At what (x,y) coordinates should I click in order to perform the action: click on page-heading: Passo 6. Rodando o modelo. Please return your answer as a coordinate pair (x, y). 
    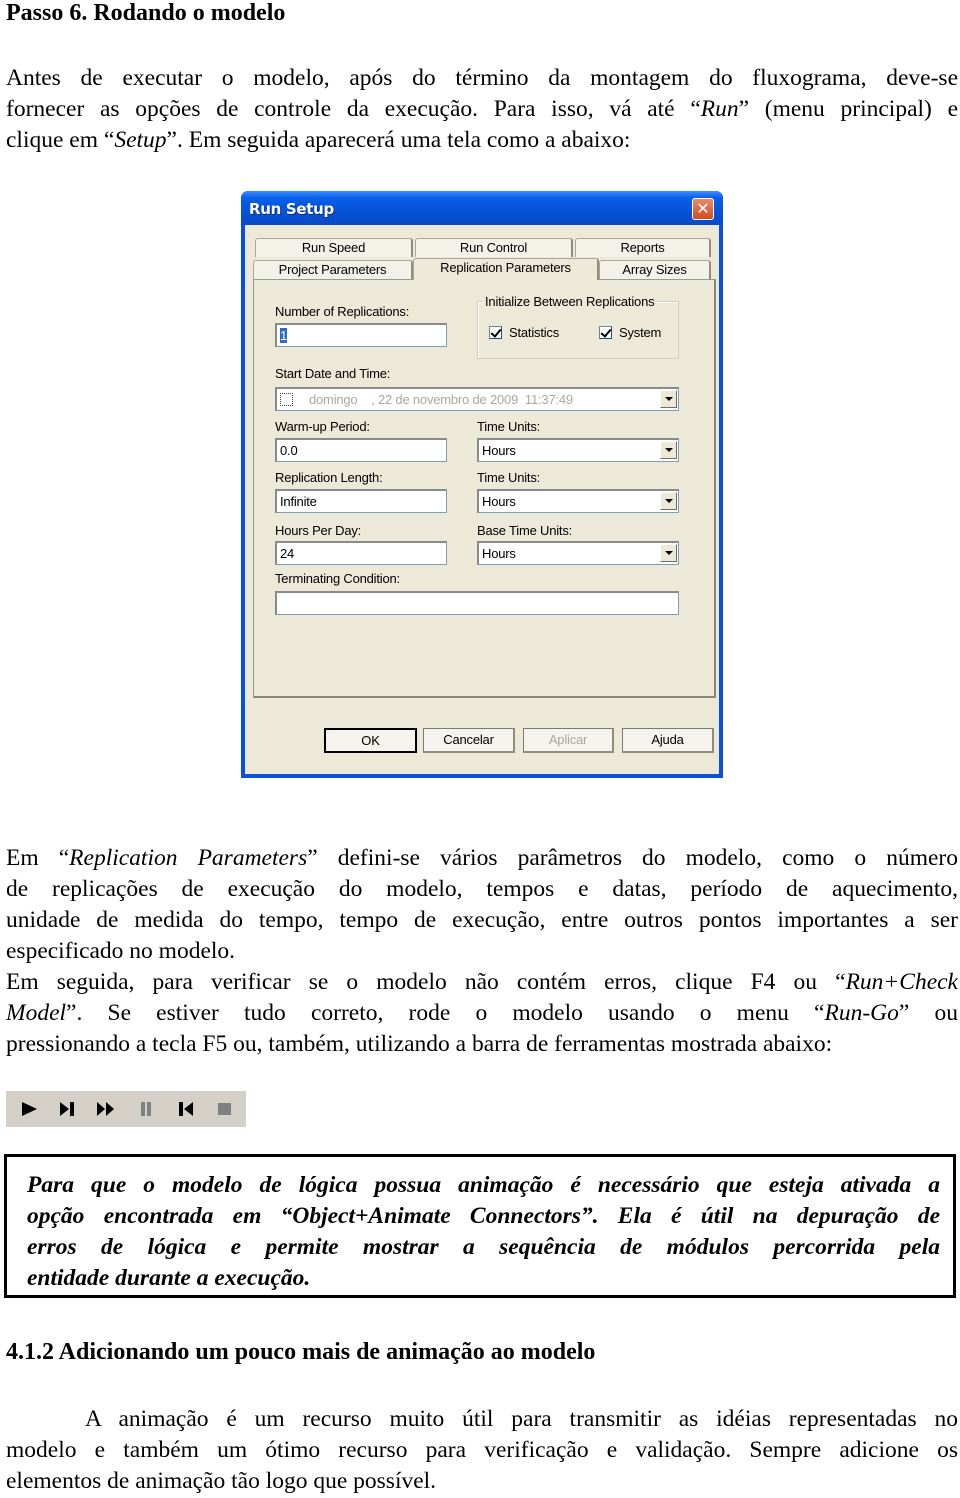
    Looking at the image, I should click on (146, 13).